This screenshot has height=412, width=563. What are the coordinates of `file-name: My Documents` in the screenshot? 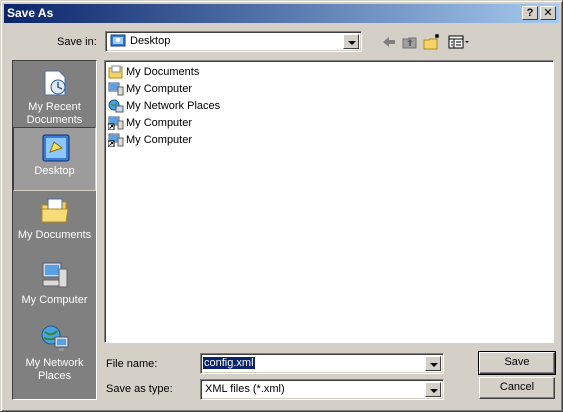 It's located at (163, 72).